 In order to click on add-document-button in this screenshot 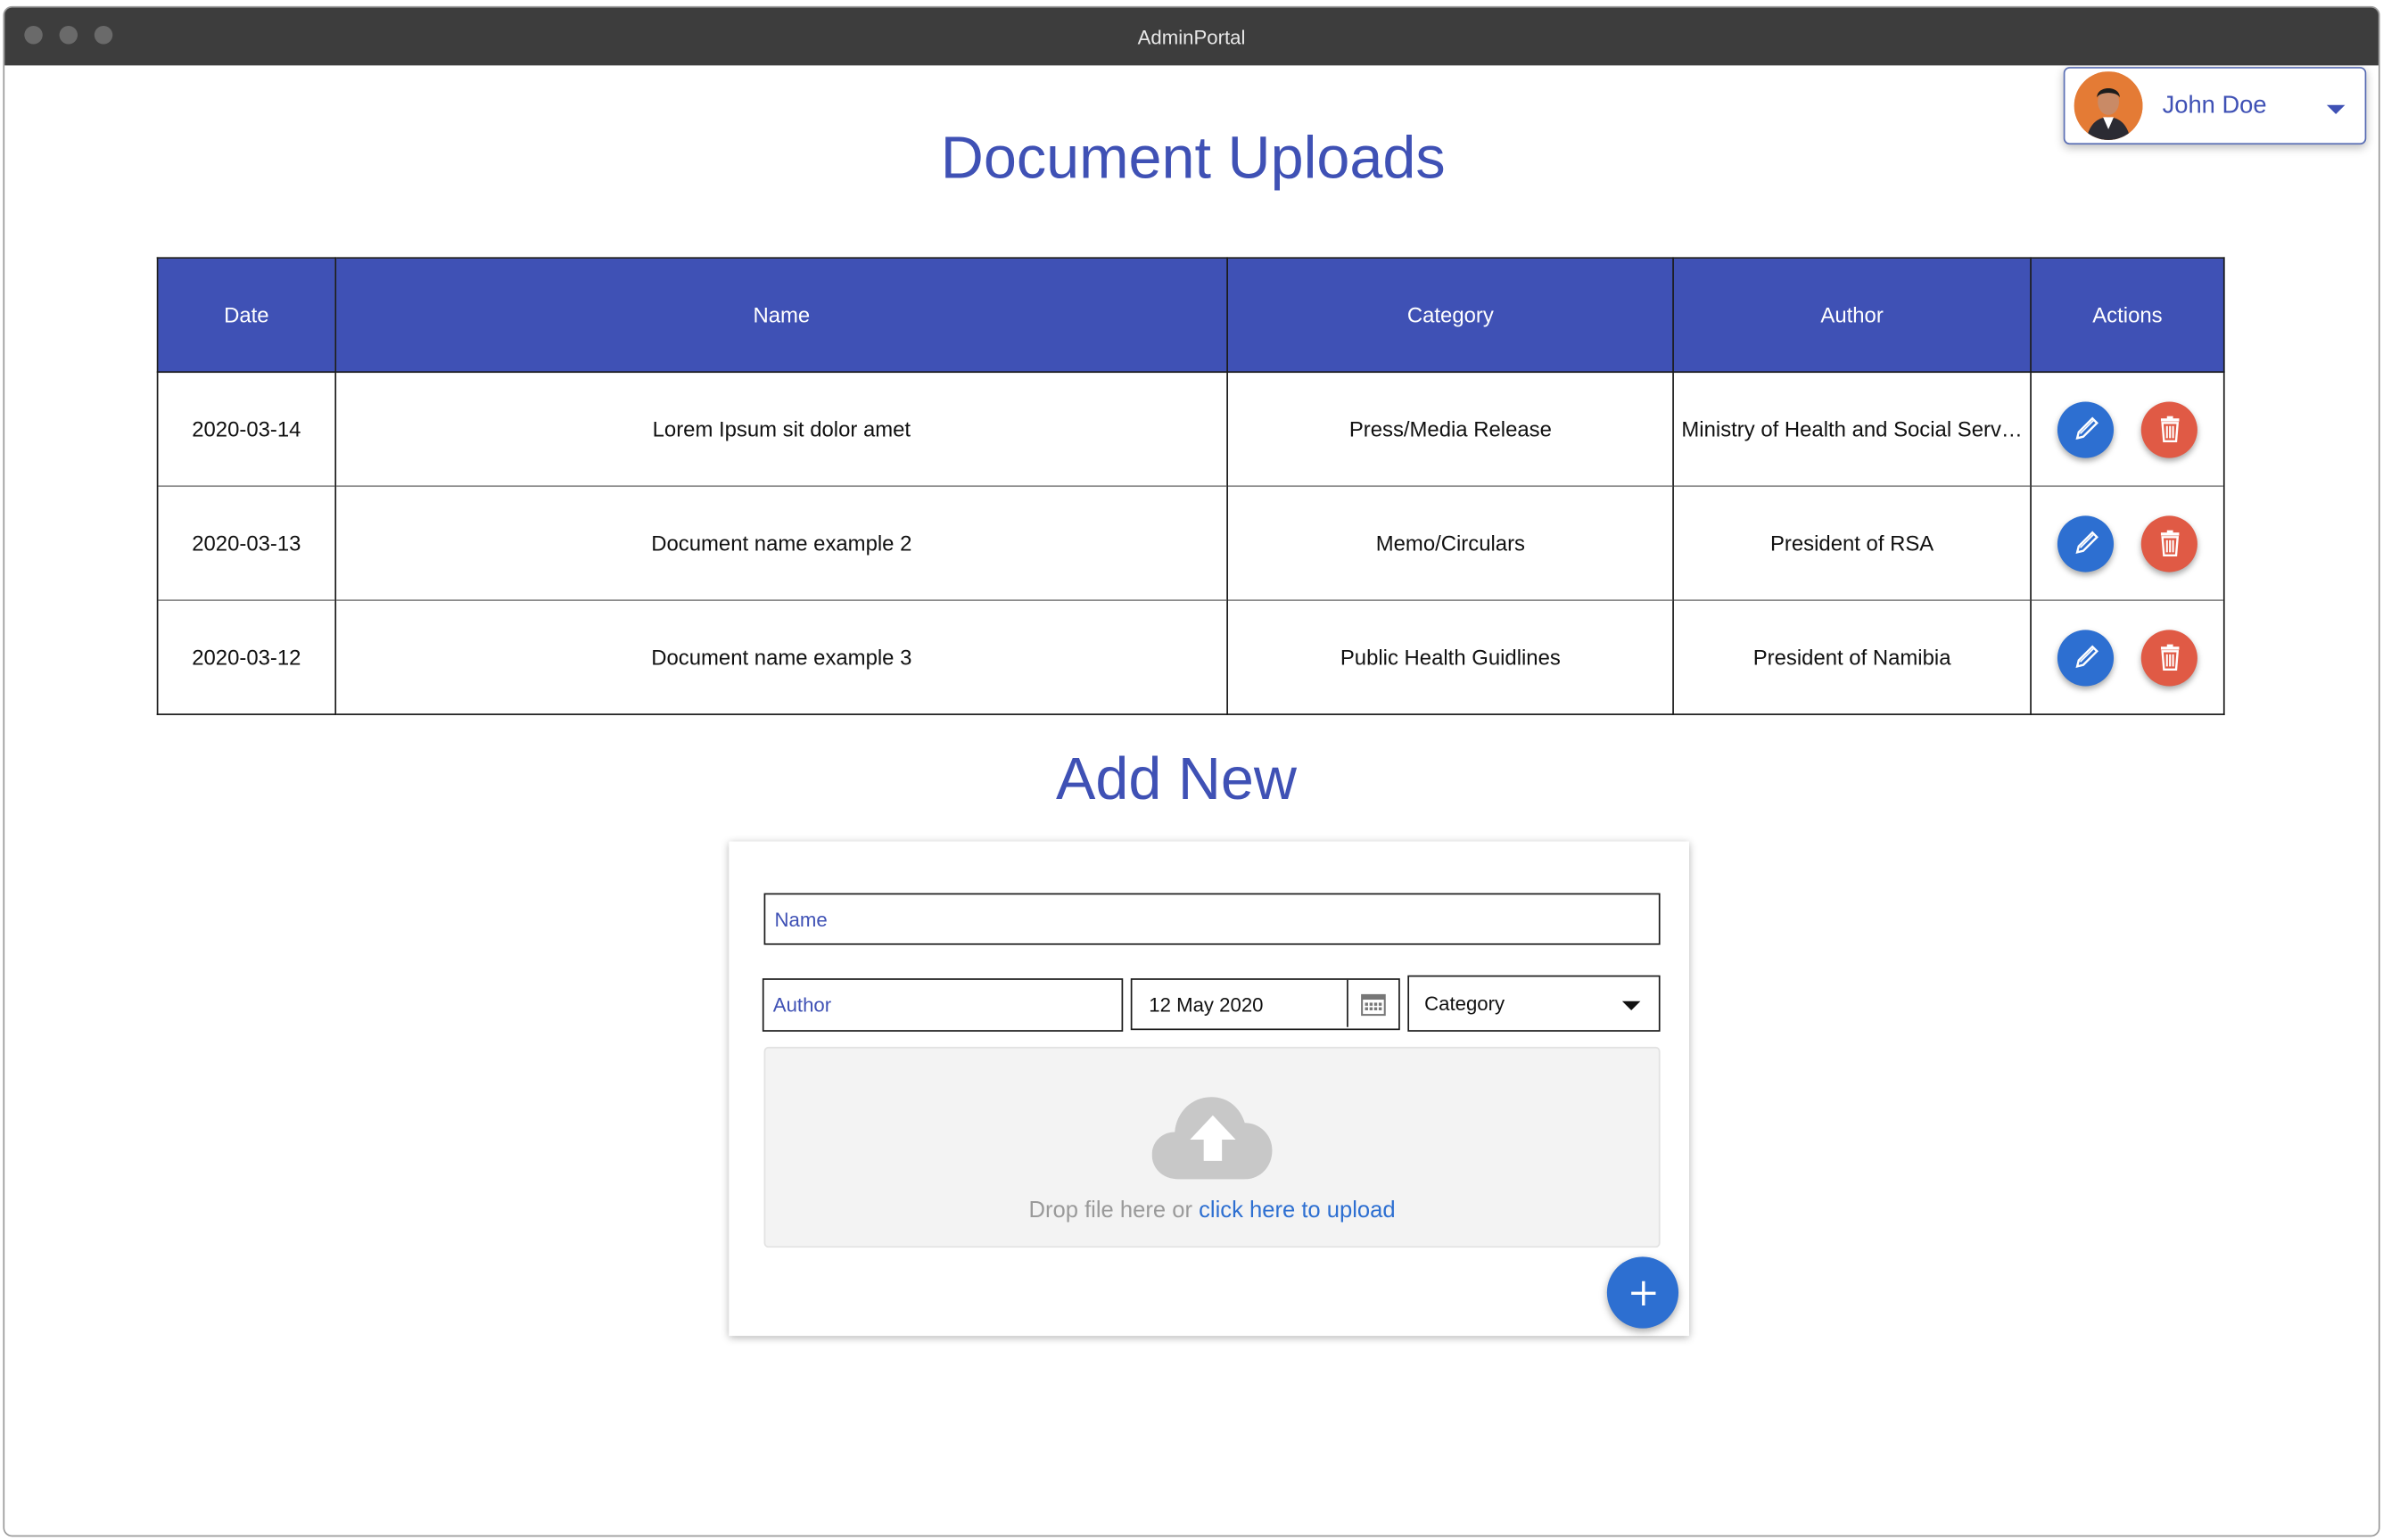, I will do `click(1642, 1293)`.